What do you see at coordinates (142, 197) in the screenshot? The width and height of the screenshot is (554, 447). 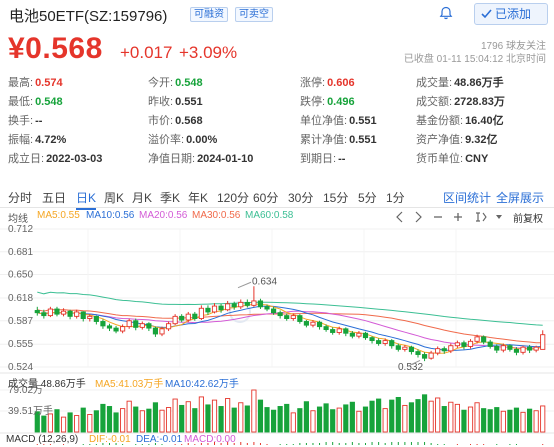 I see `tab-period: 月K` at bounding box center [142, 197].